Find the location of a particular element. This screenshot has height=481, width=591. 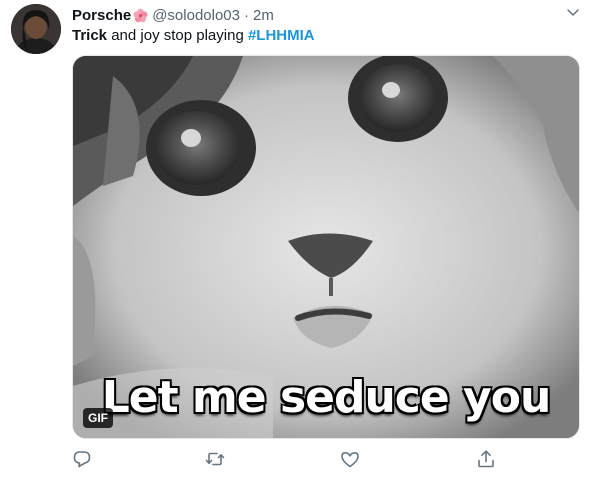

gif-badge: GIF is located at coordinates (98, 418).